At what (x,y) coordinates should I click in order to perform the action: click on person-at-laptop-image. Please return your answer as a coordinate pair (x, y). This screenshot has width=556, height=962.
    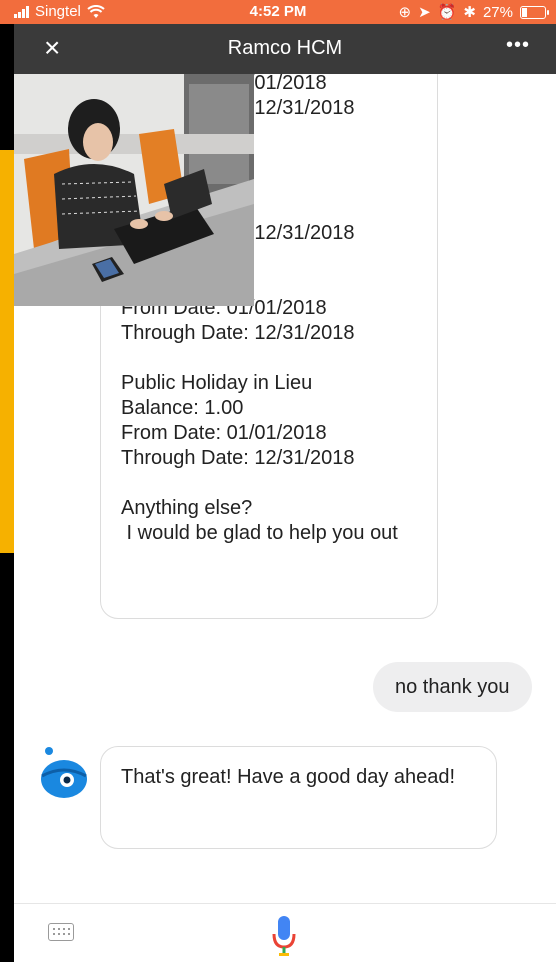
    Looking at the image, I should click on (134, 190).